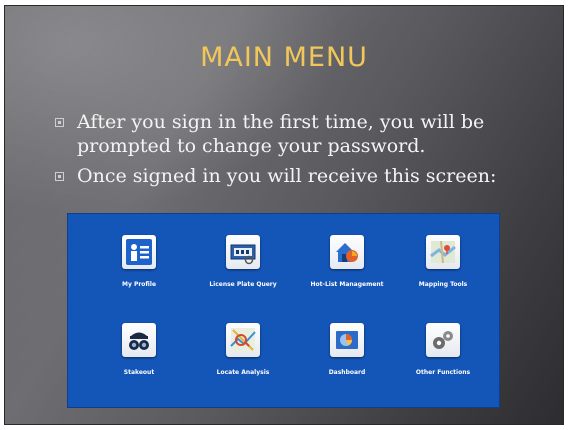  Describe the element at coordinates (139, 275) in the screenshot. I see `tile-my-profile: My Profile` at that location.